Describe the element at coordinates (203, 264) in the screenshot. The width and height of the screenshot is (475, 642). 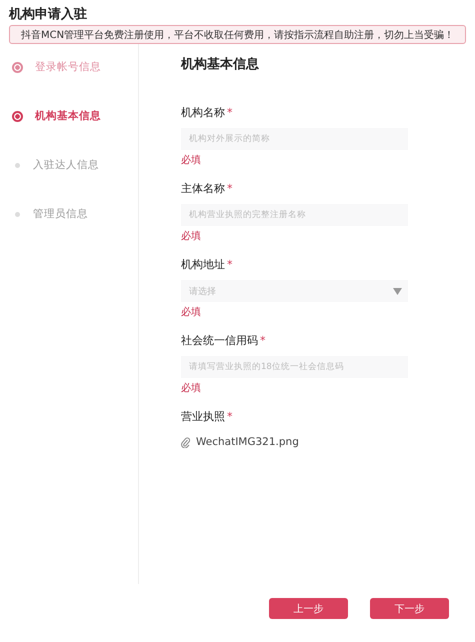
I see `field-label: 机构地址` at that location.